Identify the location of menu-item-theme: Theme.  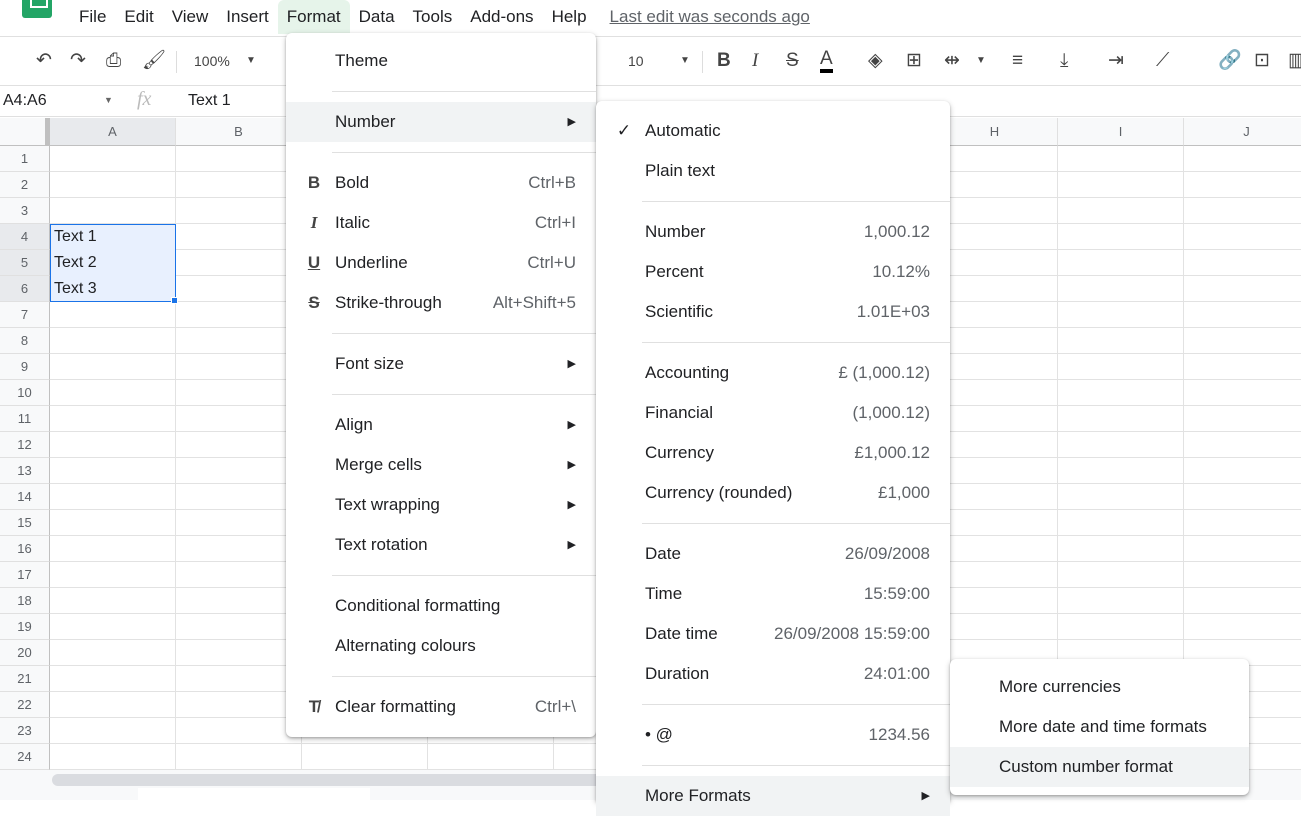
(441, 61).